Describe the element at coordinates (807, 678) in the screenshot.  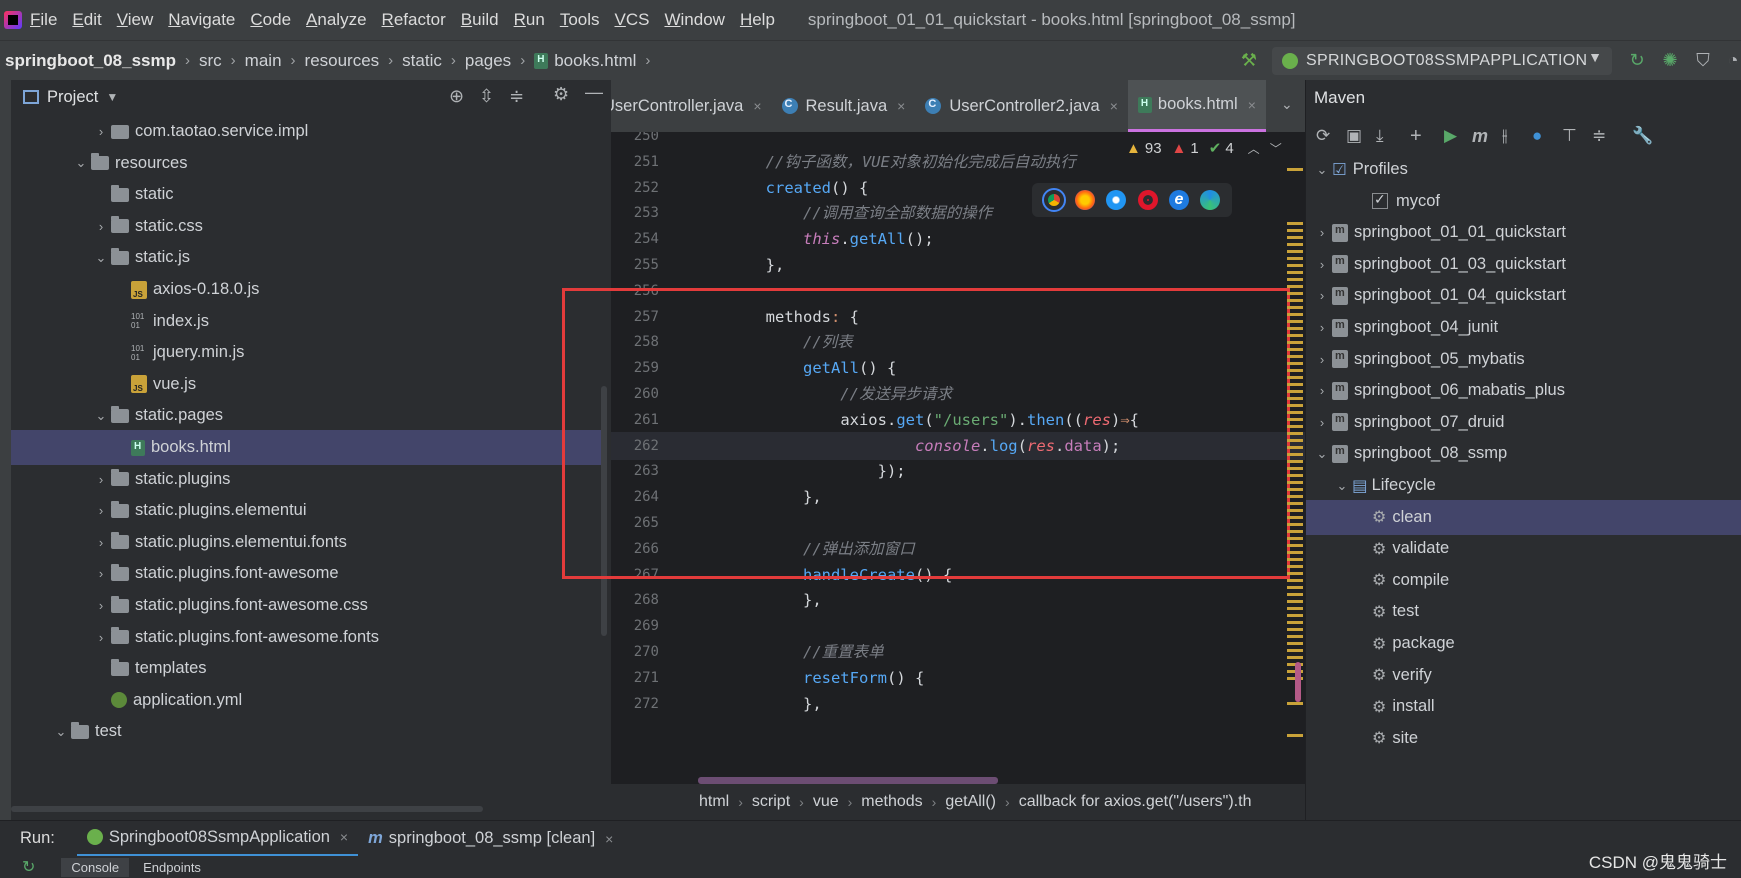
I see `code-line: resetForm() {` at that location.